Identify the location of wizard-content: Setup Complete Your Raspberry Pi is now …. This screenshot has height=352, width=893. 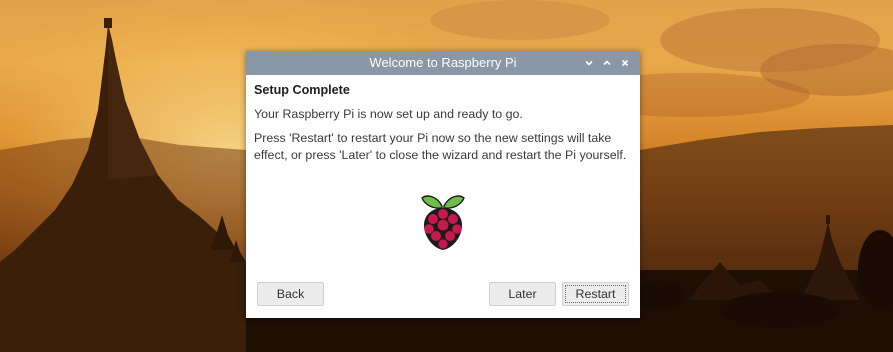
(443, 119).